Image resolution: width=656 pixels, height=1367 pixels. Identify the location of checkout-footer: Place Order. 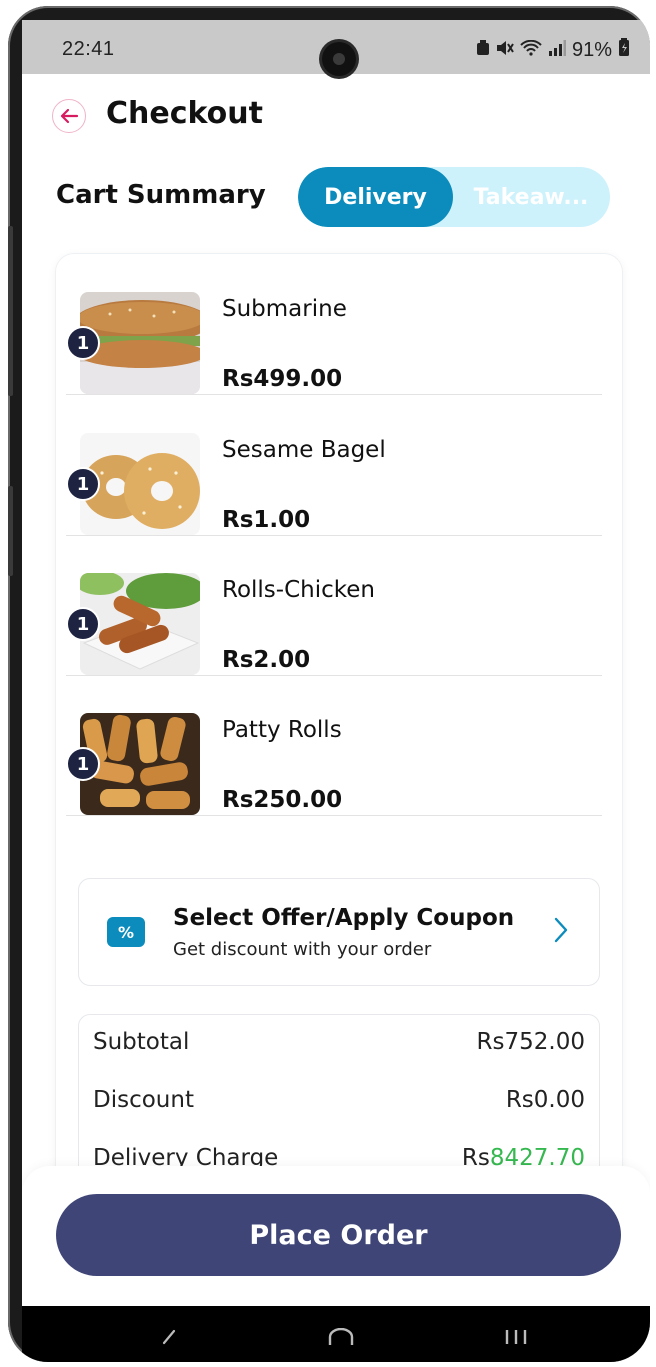
(336, 1236).